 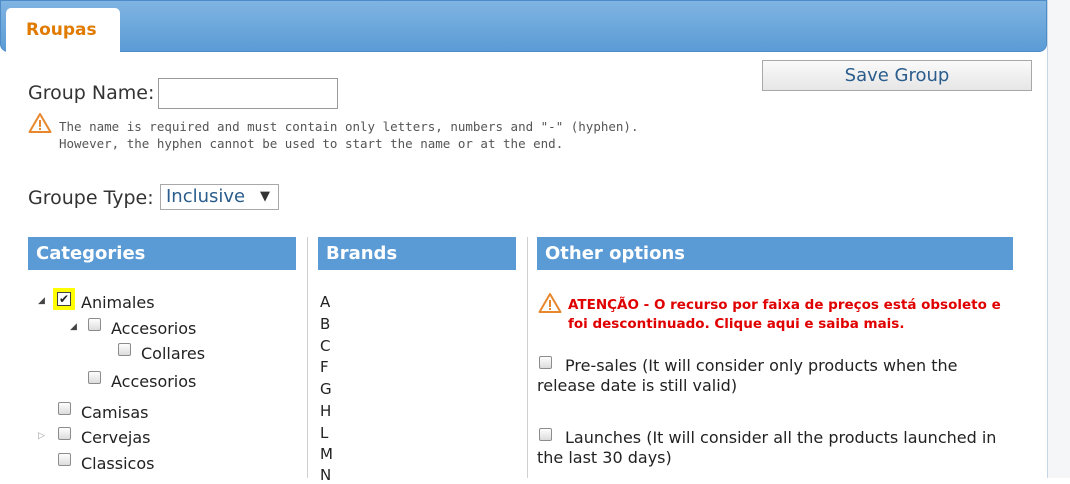 What do you see at coordinates (94, 324) in the screenshot?
I see `tree-checkbox-accesorios` at bounding box center [94, 324].